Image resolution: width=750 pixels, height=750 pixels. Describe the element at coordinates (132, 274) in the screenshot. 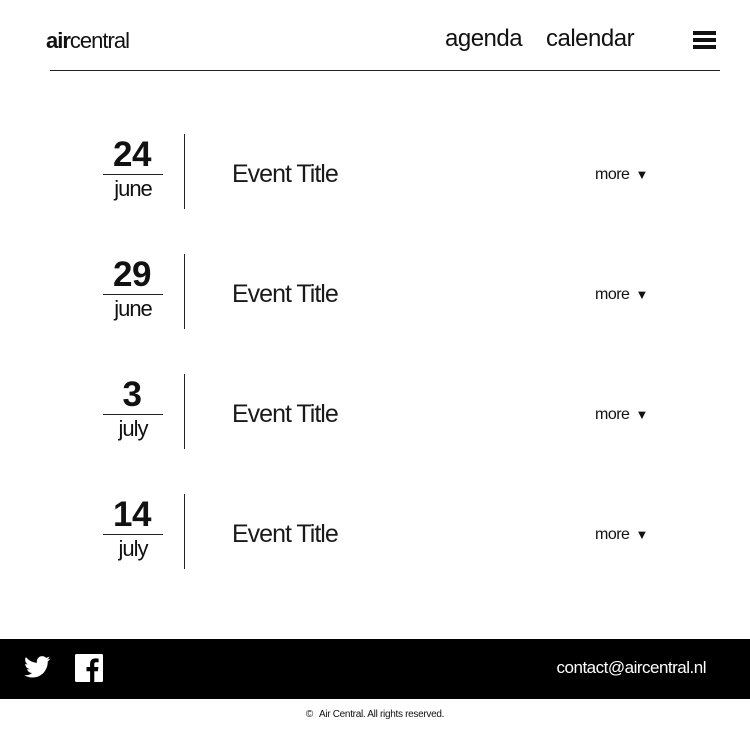

I see `event-date-day: 29` at that location.